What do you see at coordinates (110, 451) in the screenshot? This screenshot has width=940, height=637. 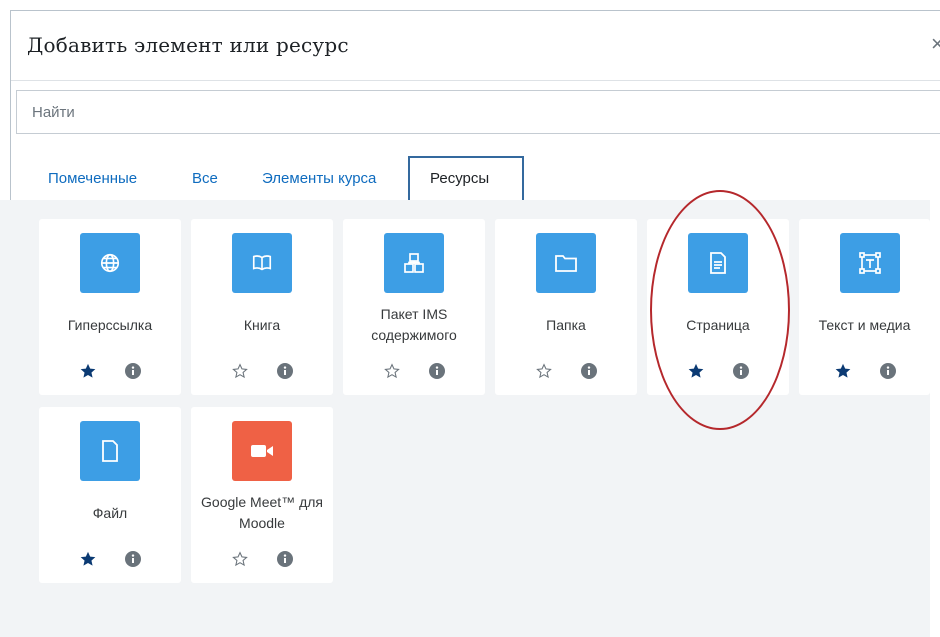 I see `file-icon` at bounding box center [110, 451].